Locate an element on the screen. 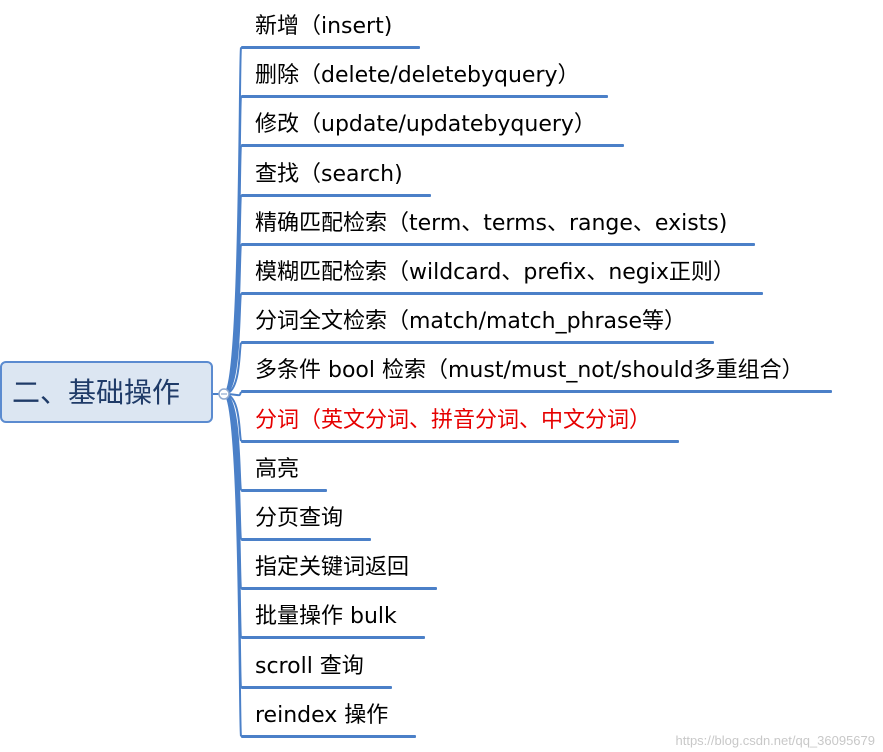 The image size is (883, 752). branch-topic-label: 查找（search) is located at coordinates (329, 174).